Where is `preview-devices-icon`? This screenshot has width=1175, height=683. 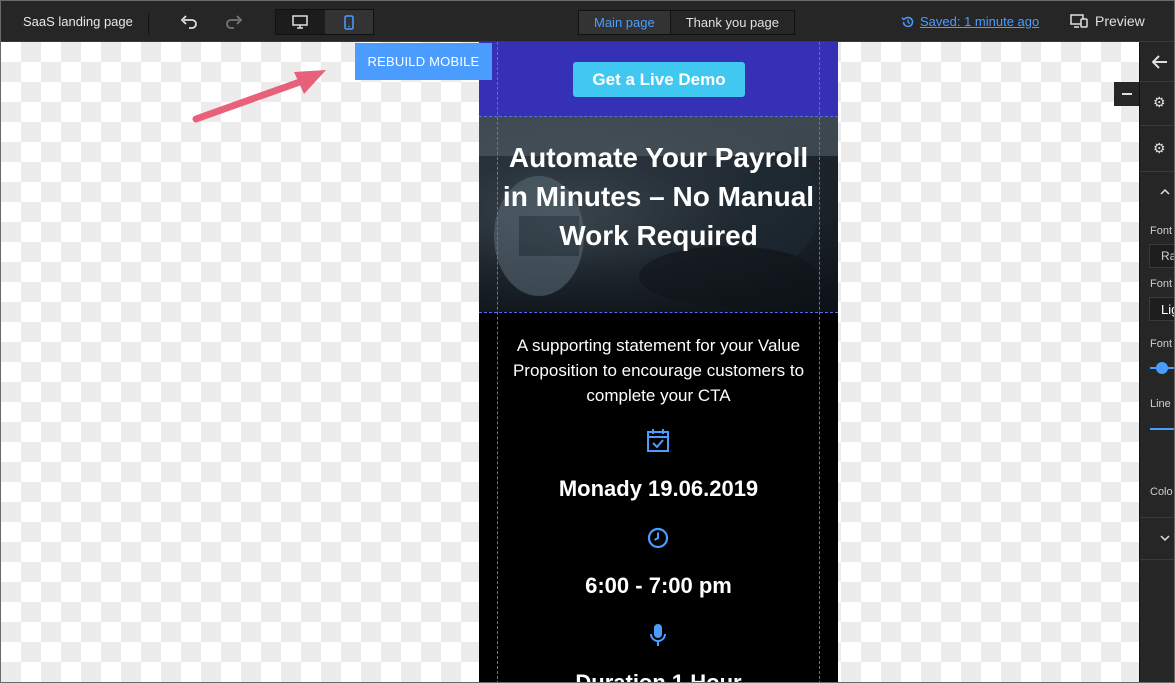
preview-devices-icon is located at coordinates (1079, 21).